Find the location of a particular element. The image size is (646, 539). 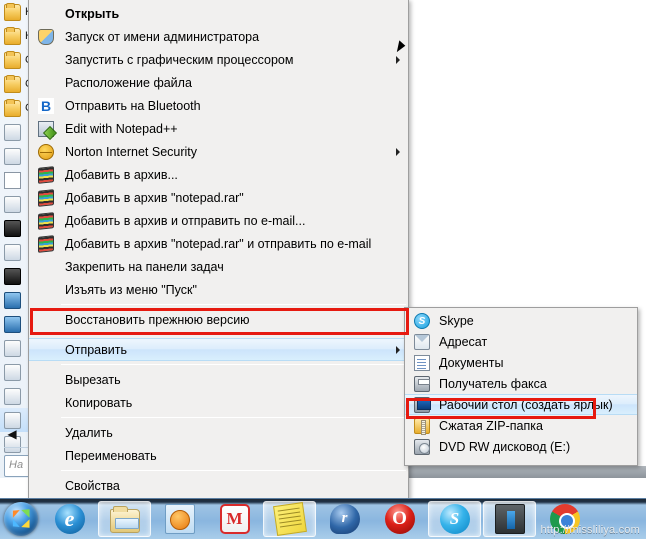

menu-item-label: Закрепить на панели задач is located at coordinates (144, 266).